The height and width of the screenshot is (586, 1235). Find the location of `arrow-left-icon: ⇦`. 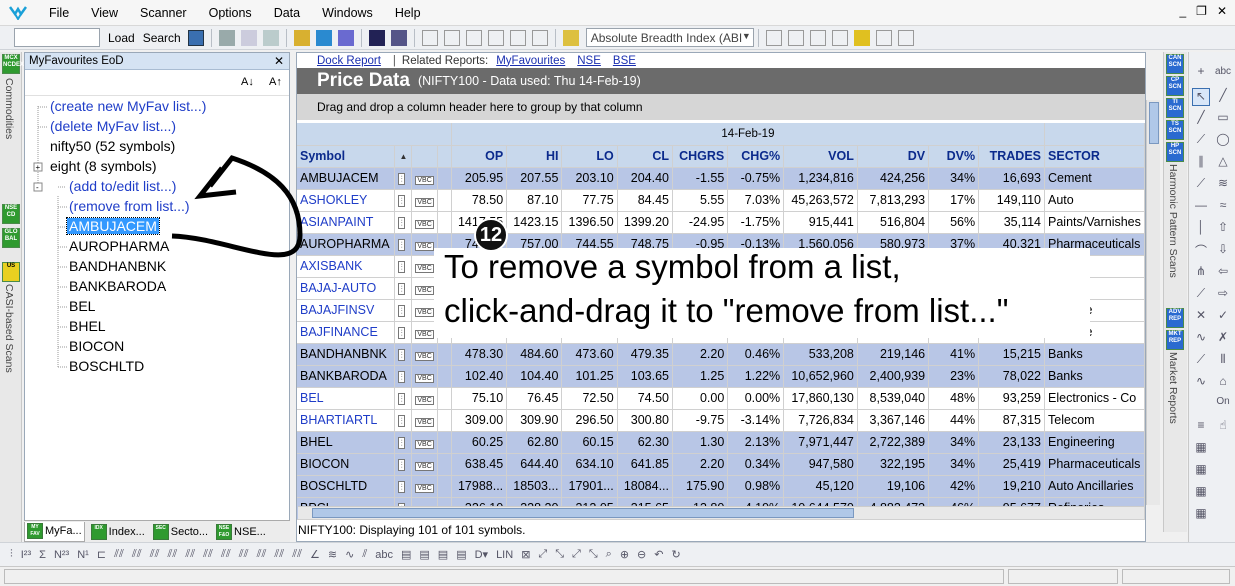

arrow-left-icon: ⇦ is located at coordinates (1223, 273).